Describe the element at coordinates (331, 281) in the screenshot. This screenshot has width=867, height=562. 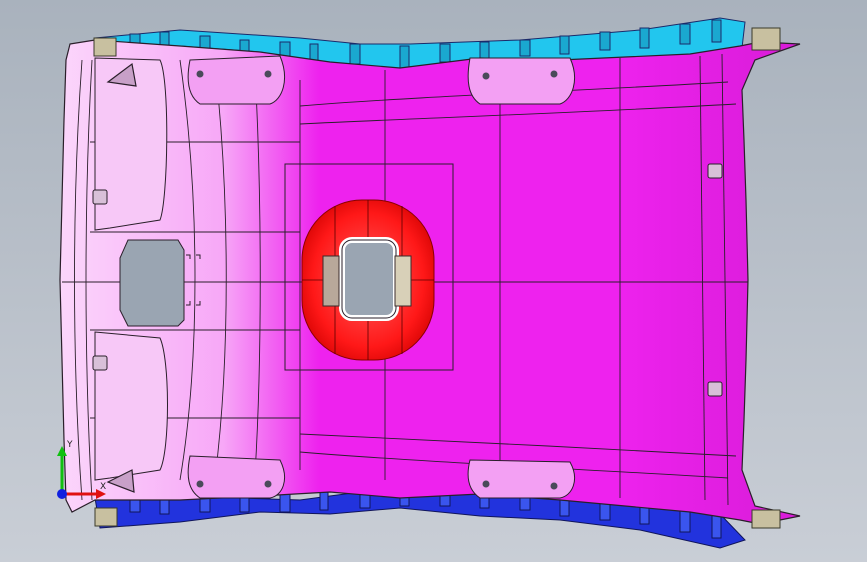
I see `sunroof-bracket-left` at that location.